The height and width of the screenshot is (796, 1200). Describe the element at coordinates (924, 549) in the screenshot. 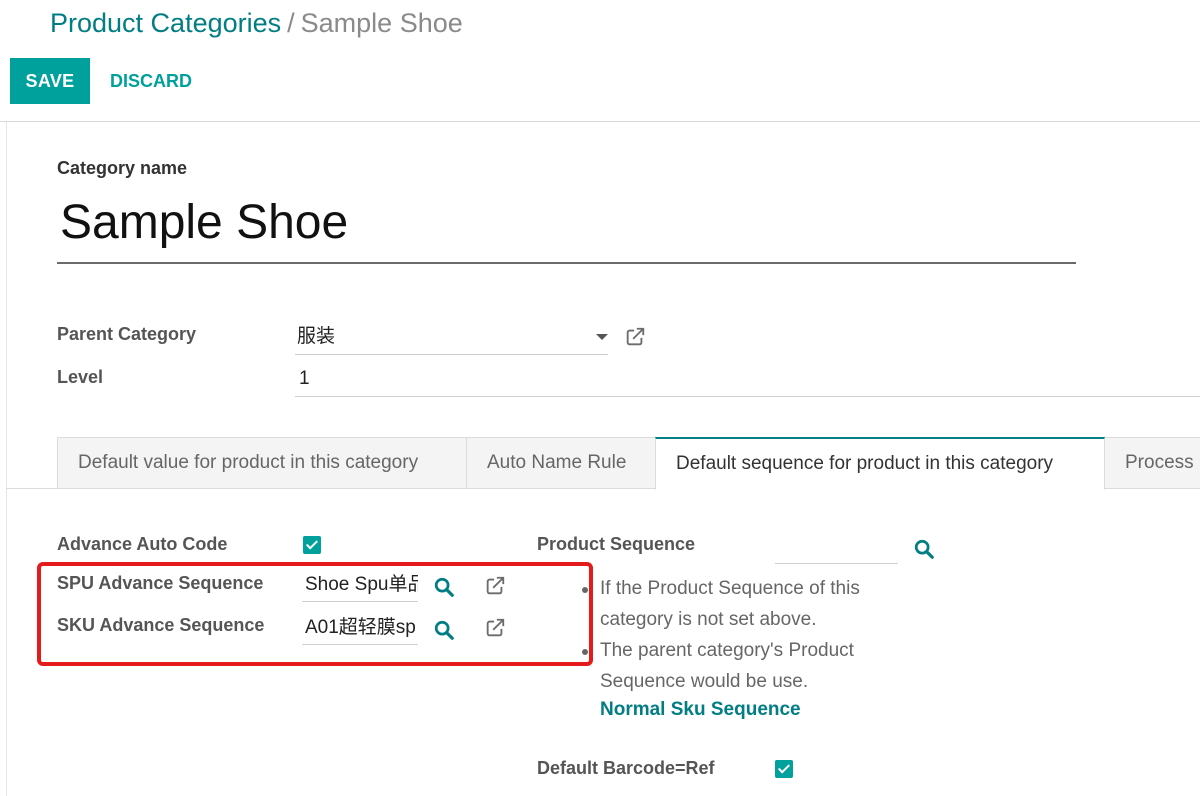

I see `product-sequence-search-icon` at that location.